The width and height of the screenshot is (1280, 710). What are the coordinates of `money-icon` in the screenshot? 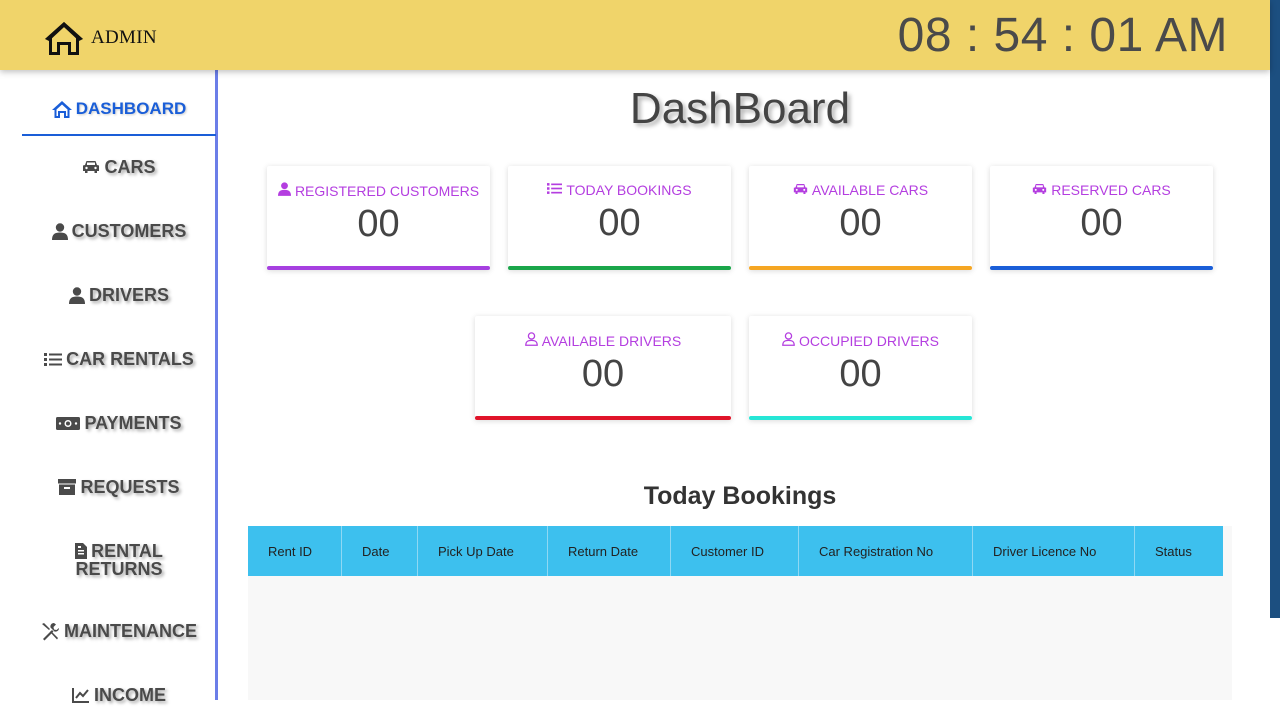 It's located at (68, 423).